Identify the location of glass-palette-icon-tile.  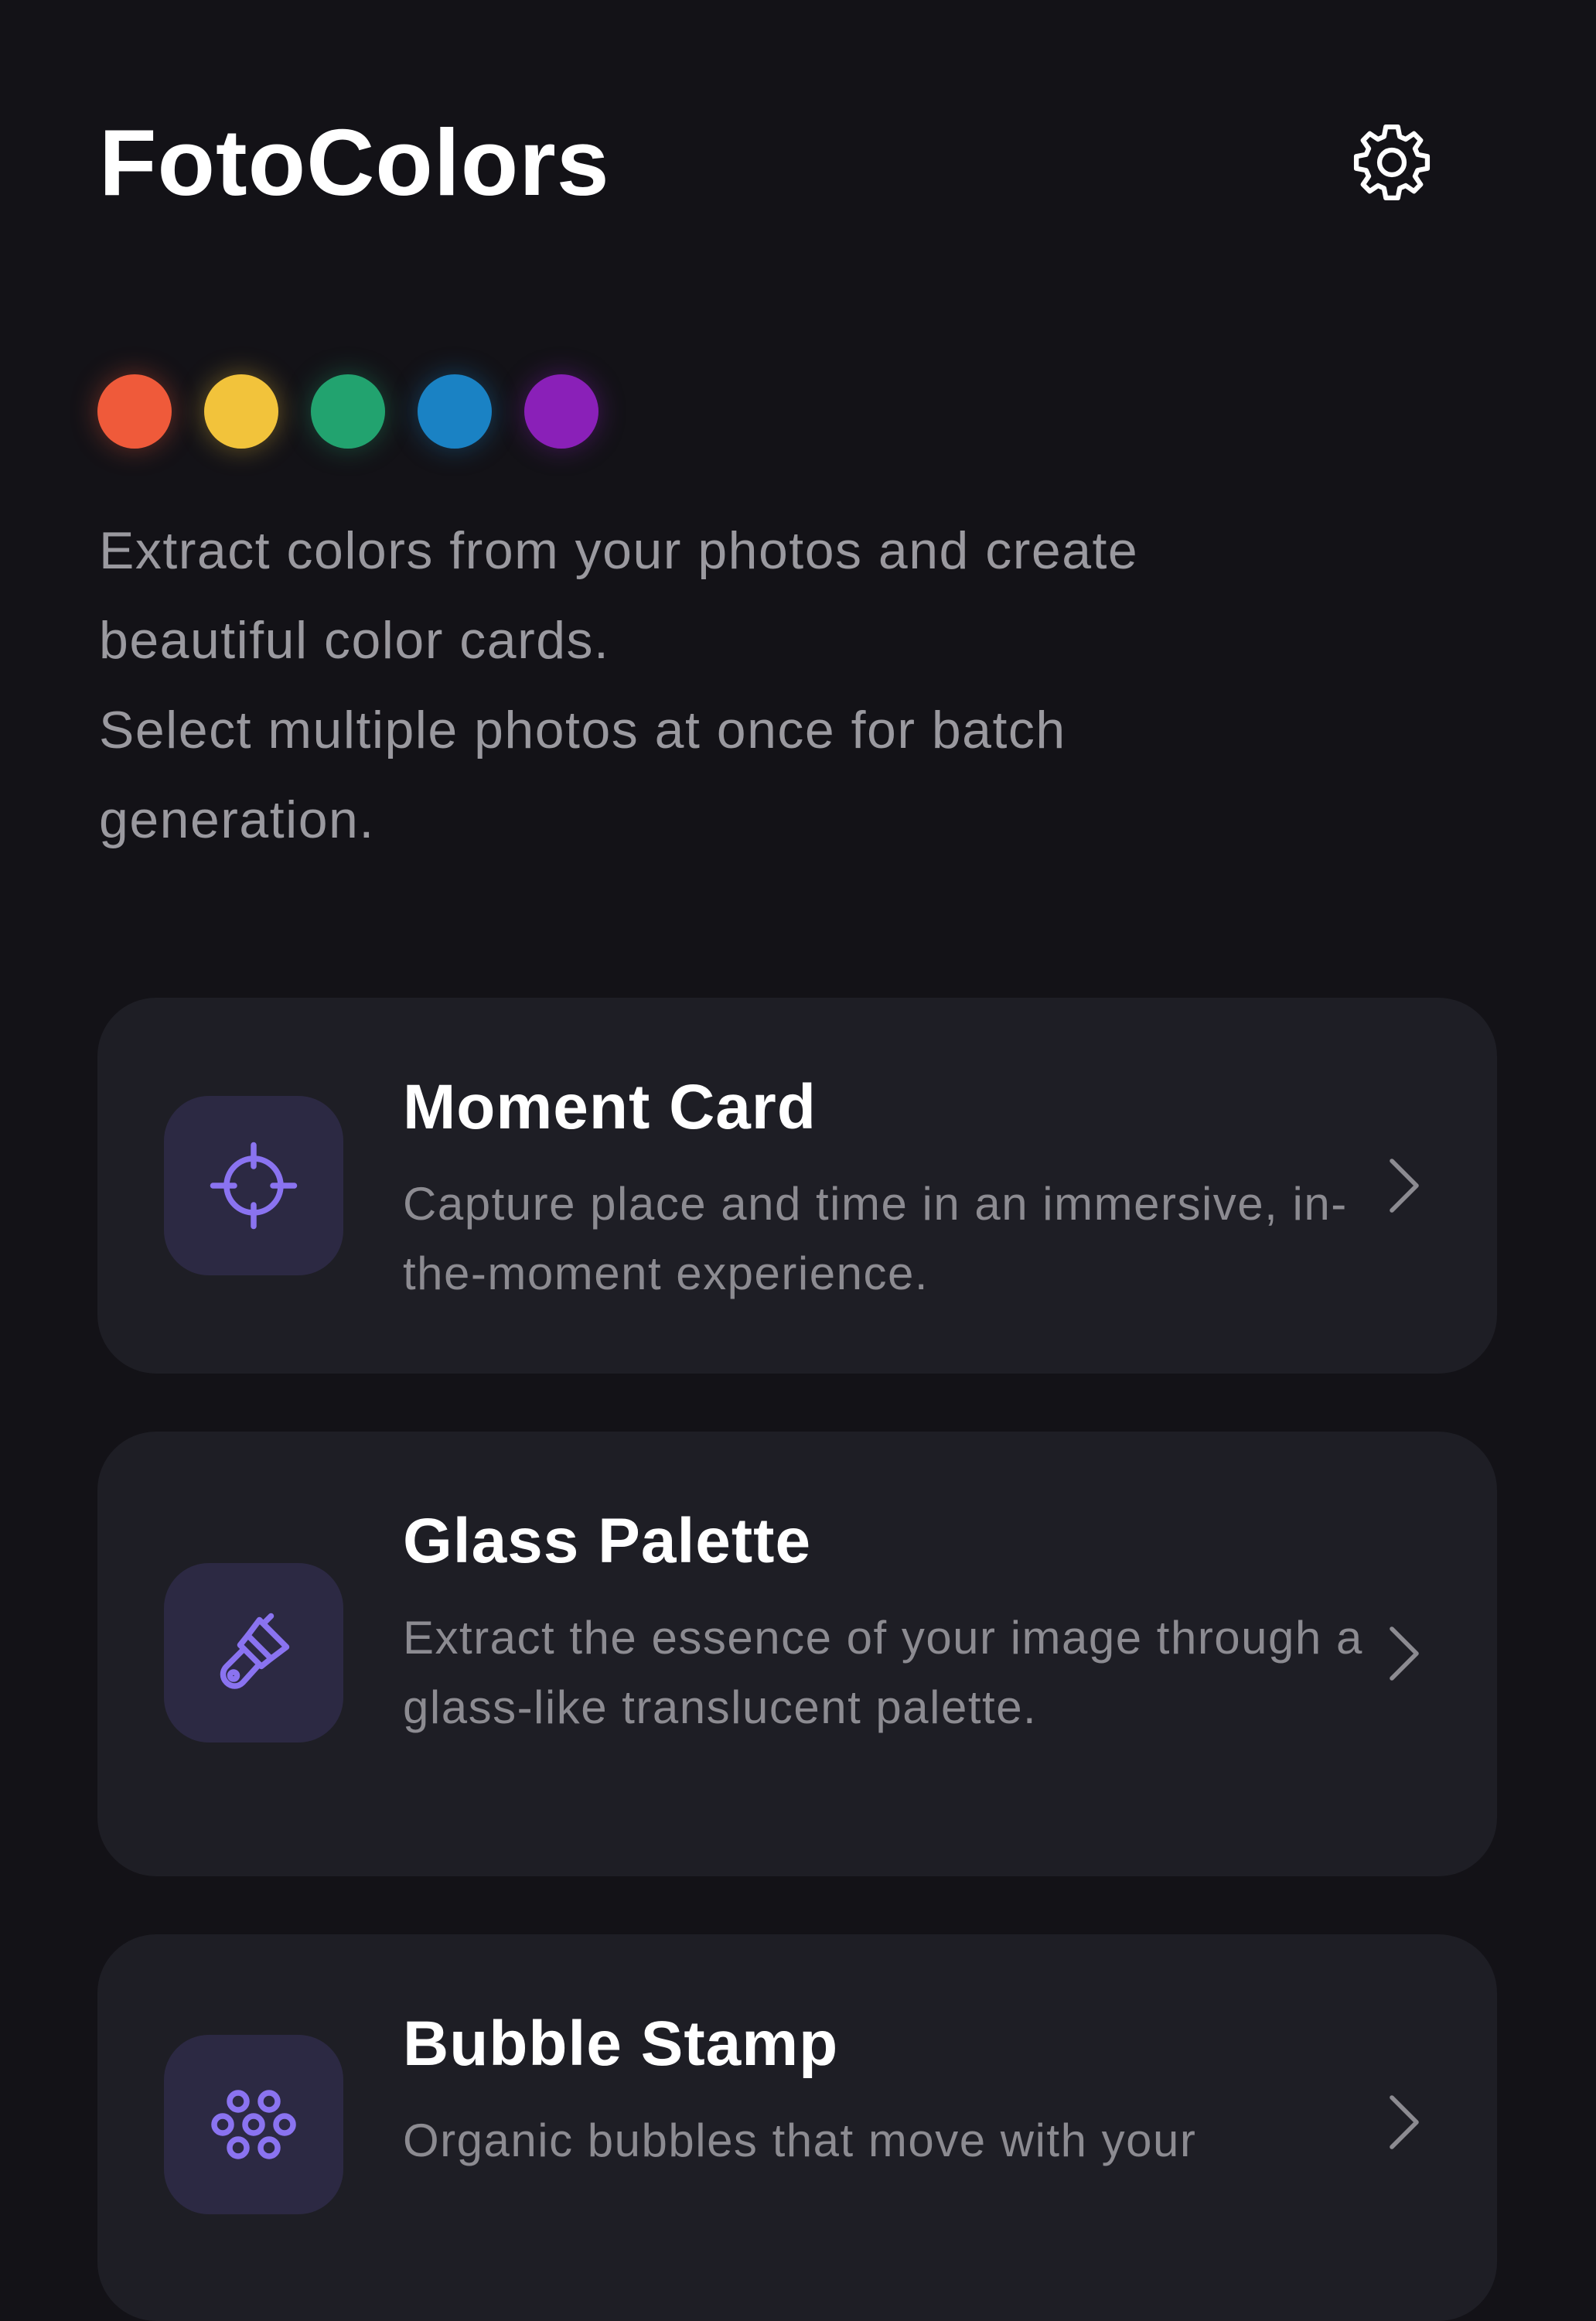
(253, 1652).